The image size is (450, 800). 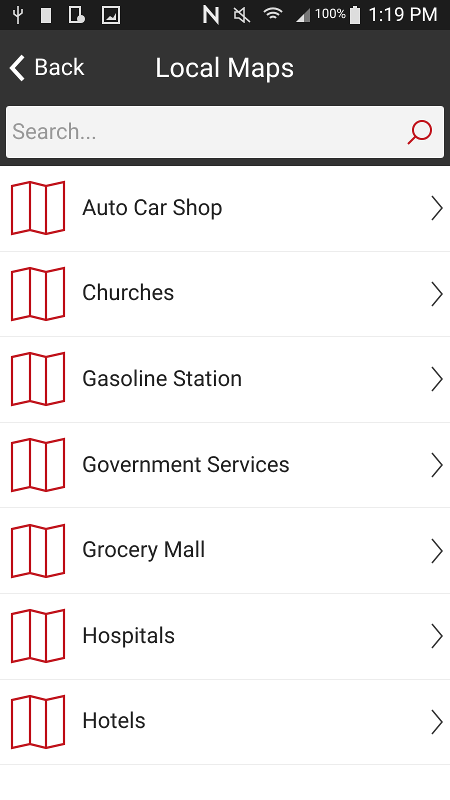 What do you see at coordinates (163, 380) in the screenshot?
I see `item-label: Gasoline Station` at bounding box center [163, 380].